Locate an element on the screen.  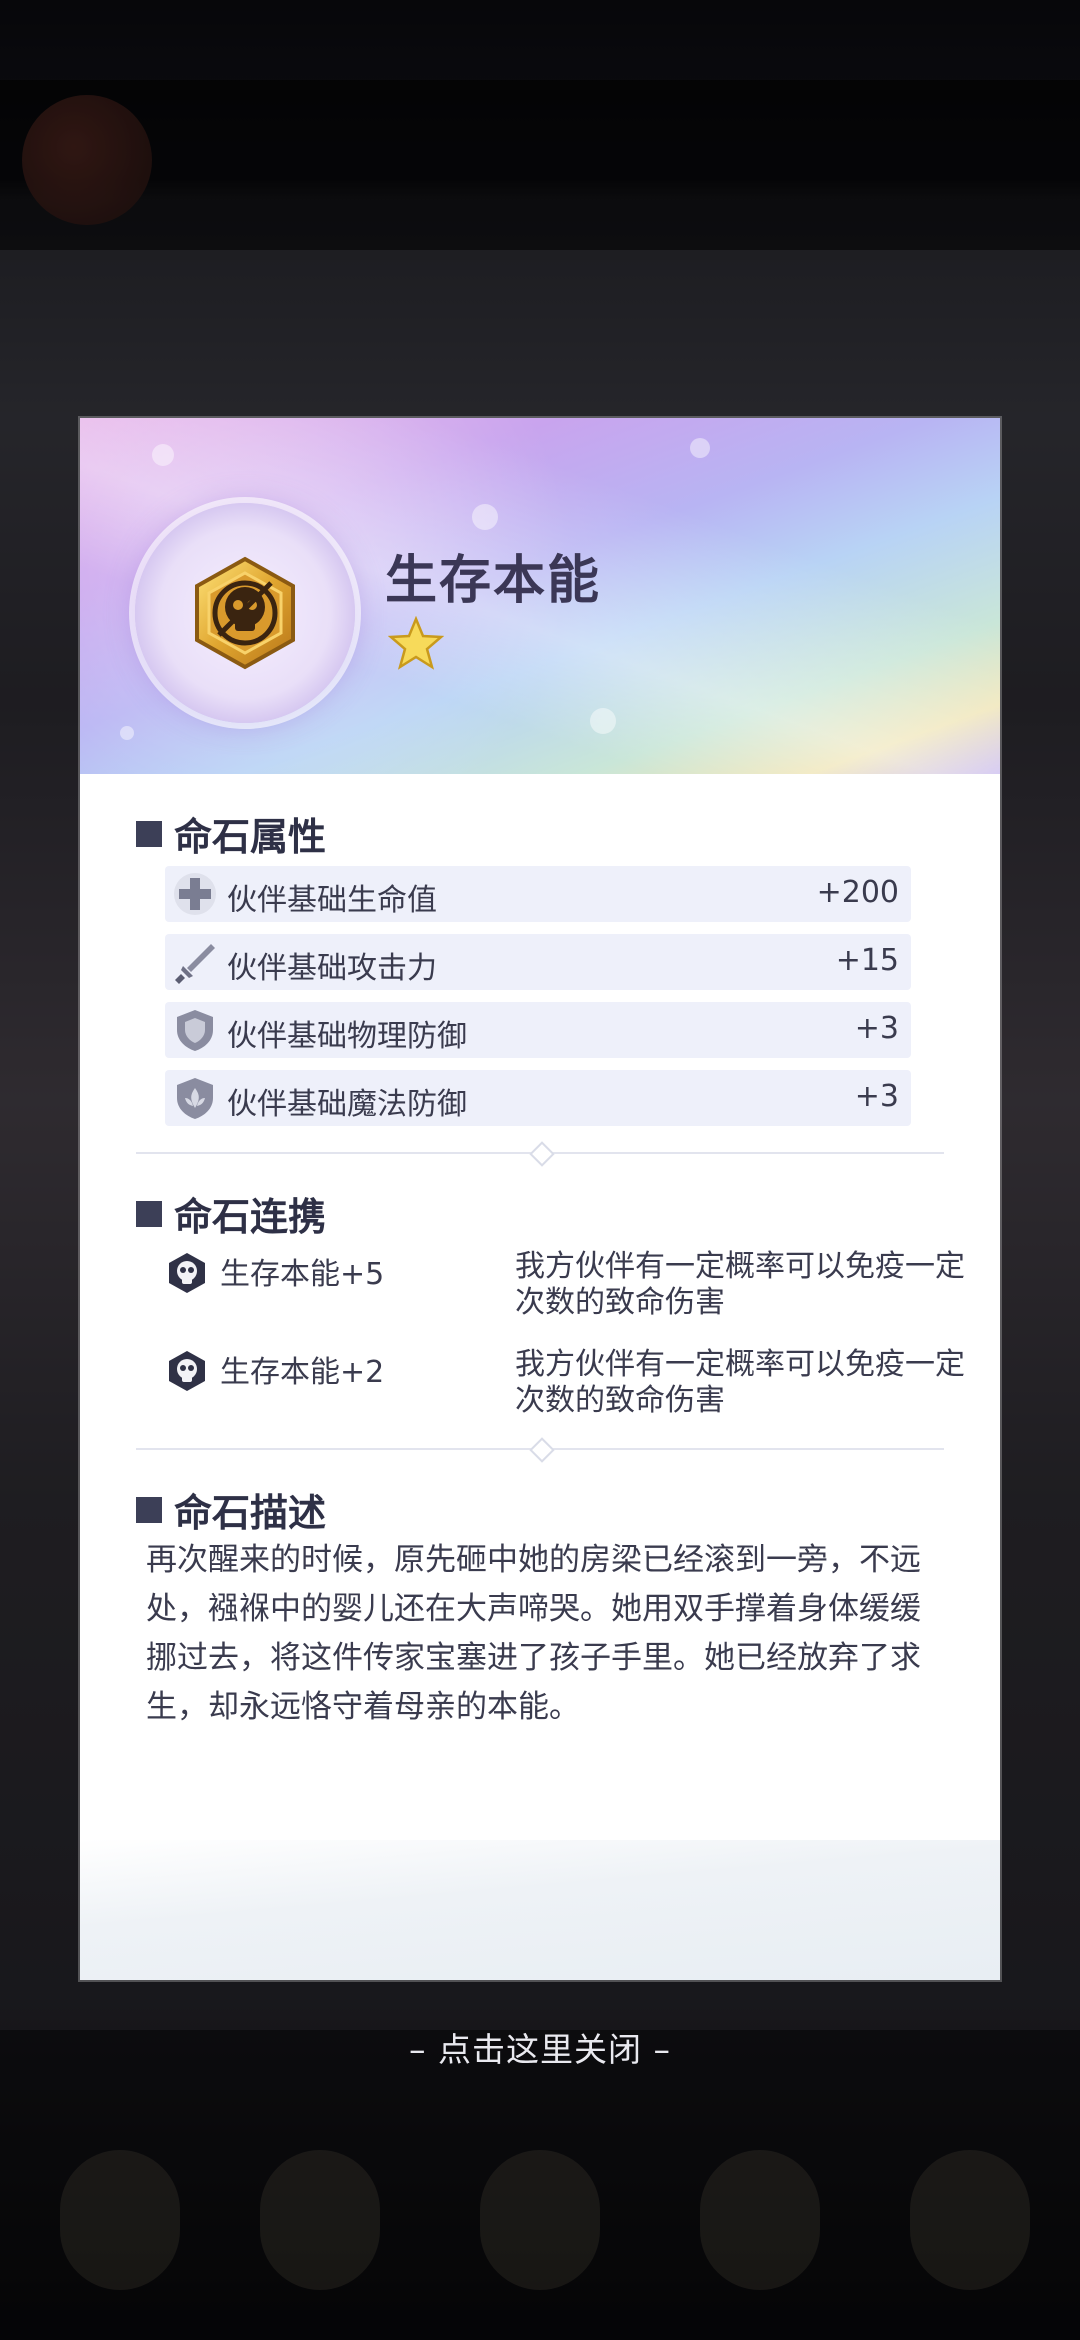
synergy-row: 生存本能+2 我方伙伴有一定概率可以免疫一定次数的致命伤害 is located at coordinates (565, 1387).